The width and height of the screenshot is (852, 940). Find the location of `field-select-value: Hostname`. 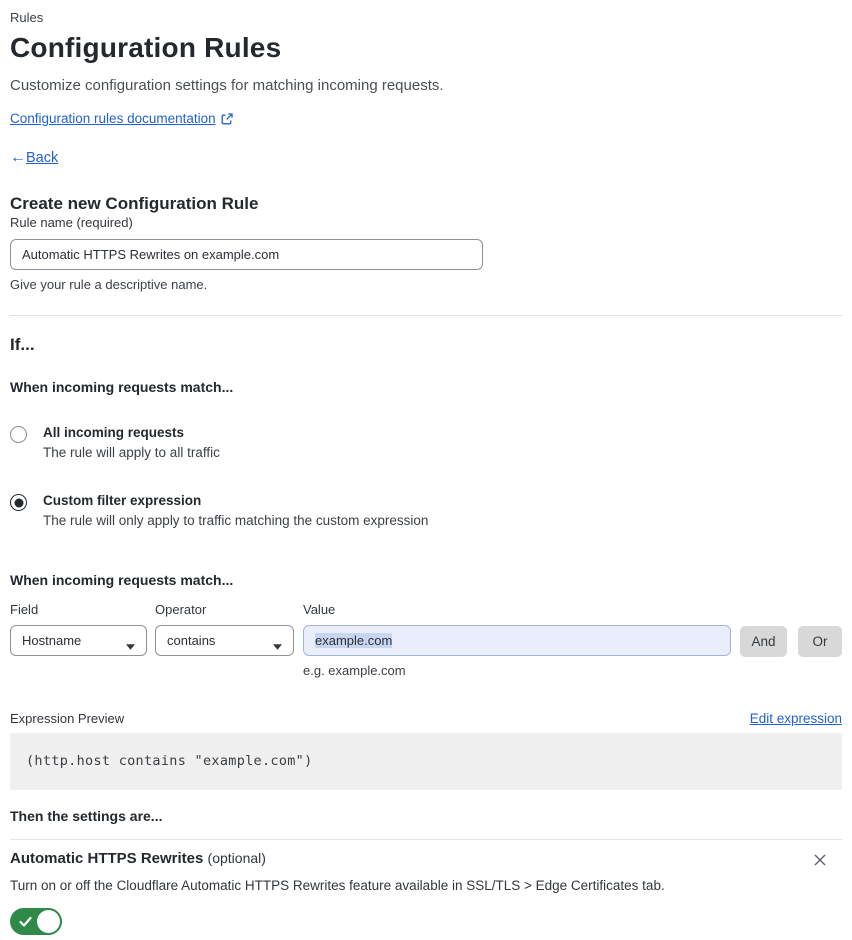

field-select-value: Hostname is located at coordinates (52, 640).